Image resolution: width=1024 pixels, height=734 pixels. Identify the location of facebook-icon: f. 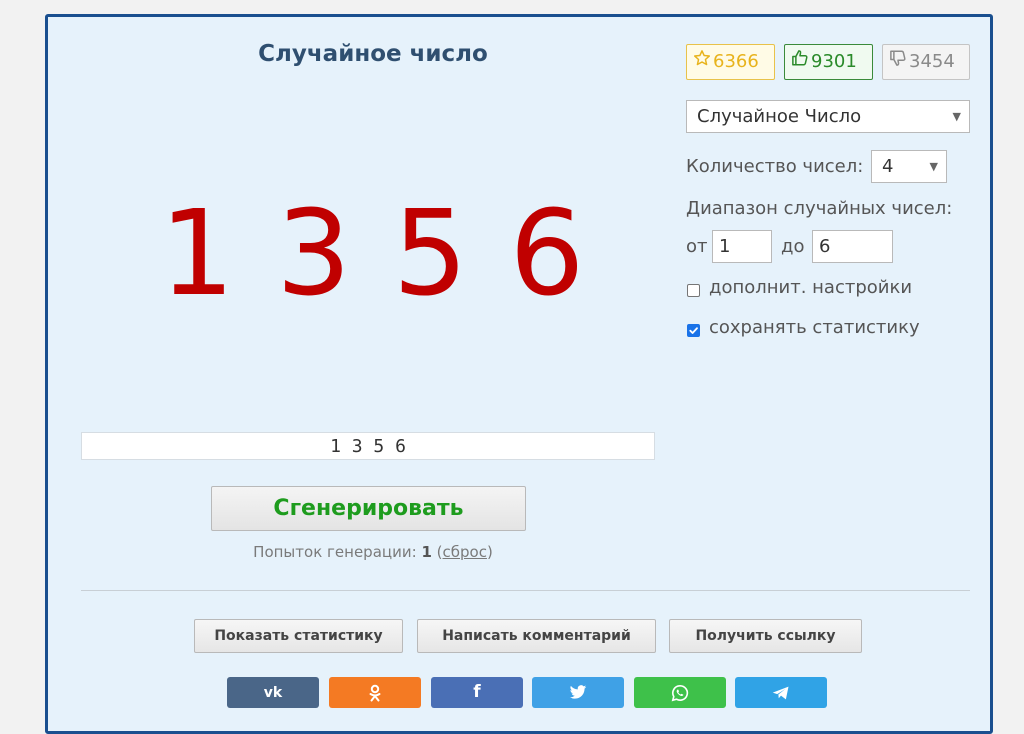
(477, 692).